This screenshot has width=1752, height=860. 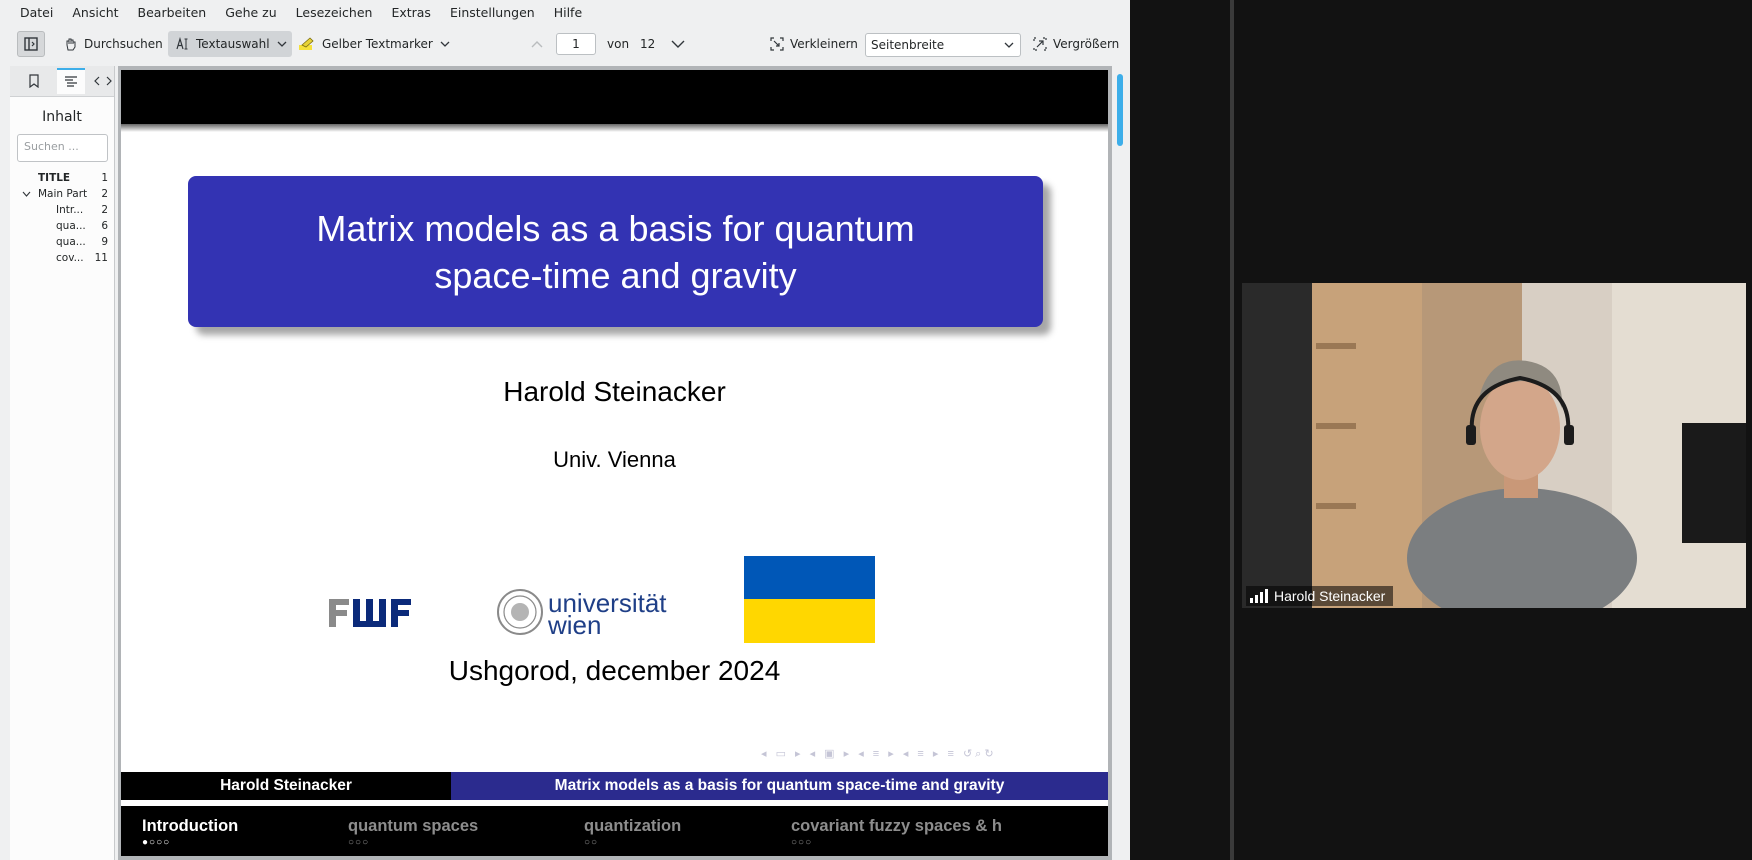 I want to click on section-dots: ●○○○, so click(x=156, y=842).